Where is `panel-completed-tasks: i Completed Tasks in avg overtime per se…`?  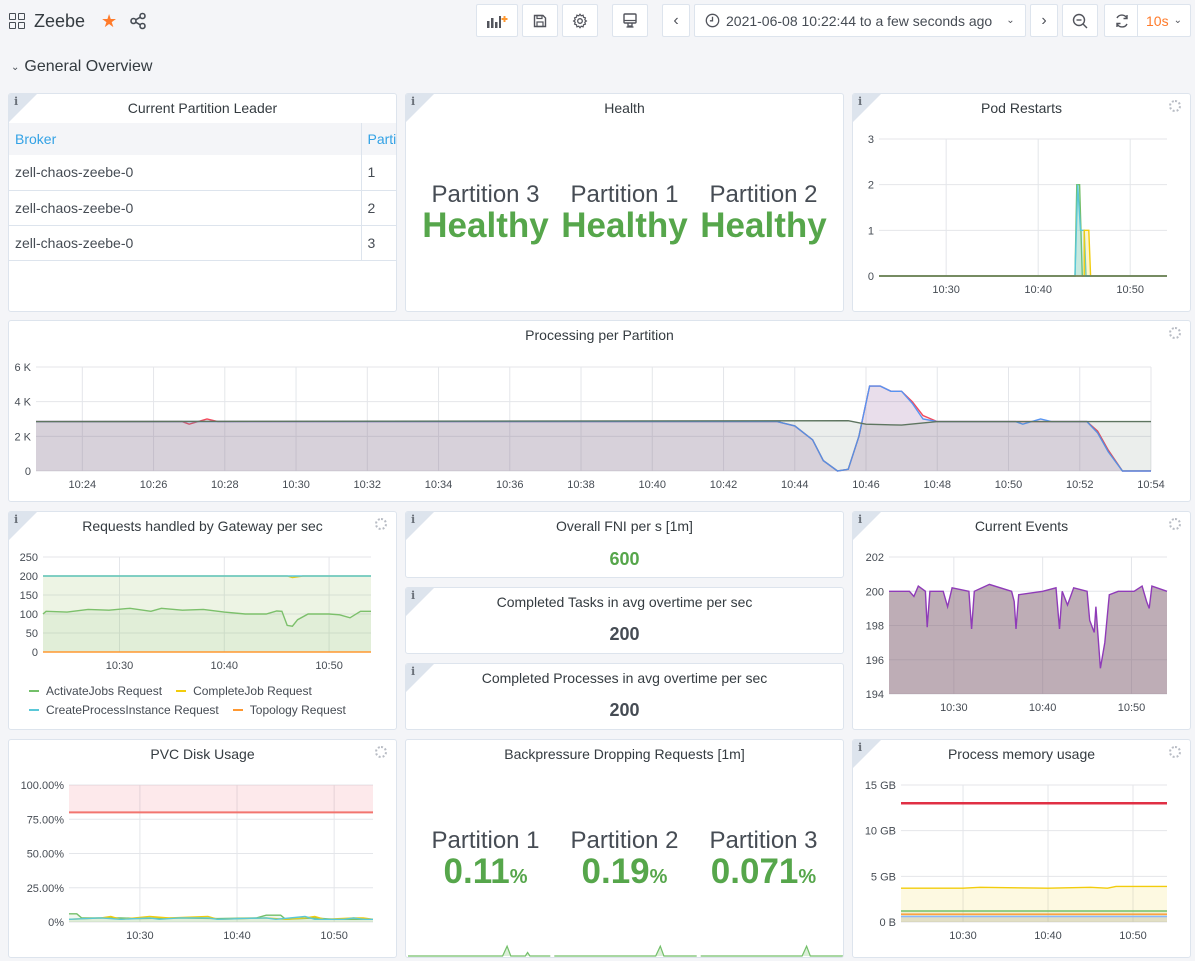
panel-completed-tasks: i Completed Tasks in avg overtime per se… is located at coordinates (624, 620).